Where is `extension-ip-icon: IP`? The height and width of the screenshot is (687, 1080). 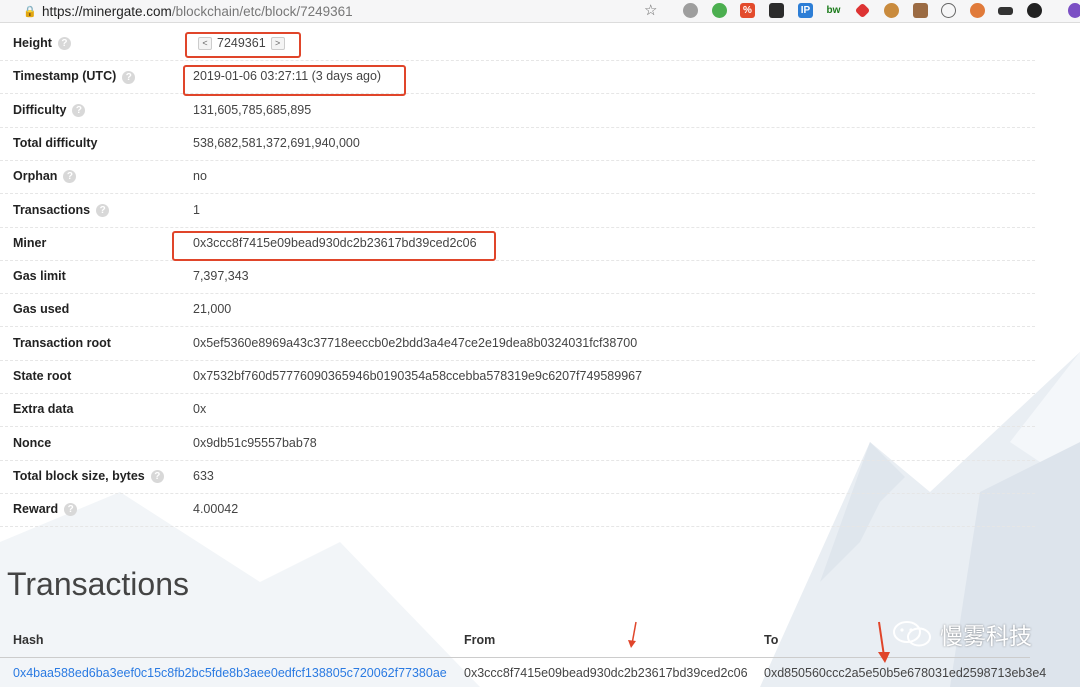
extension-ip-icon: IP is located at coordinates (805, 10).